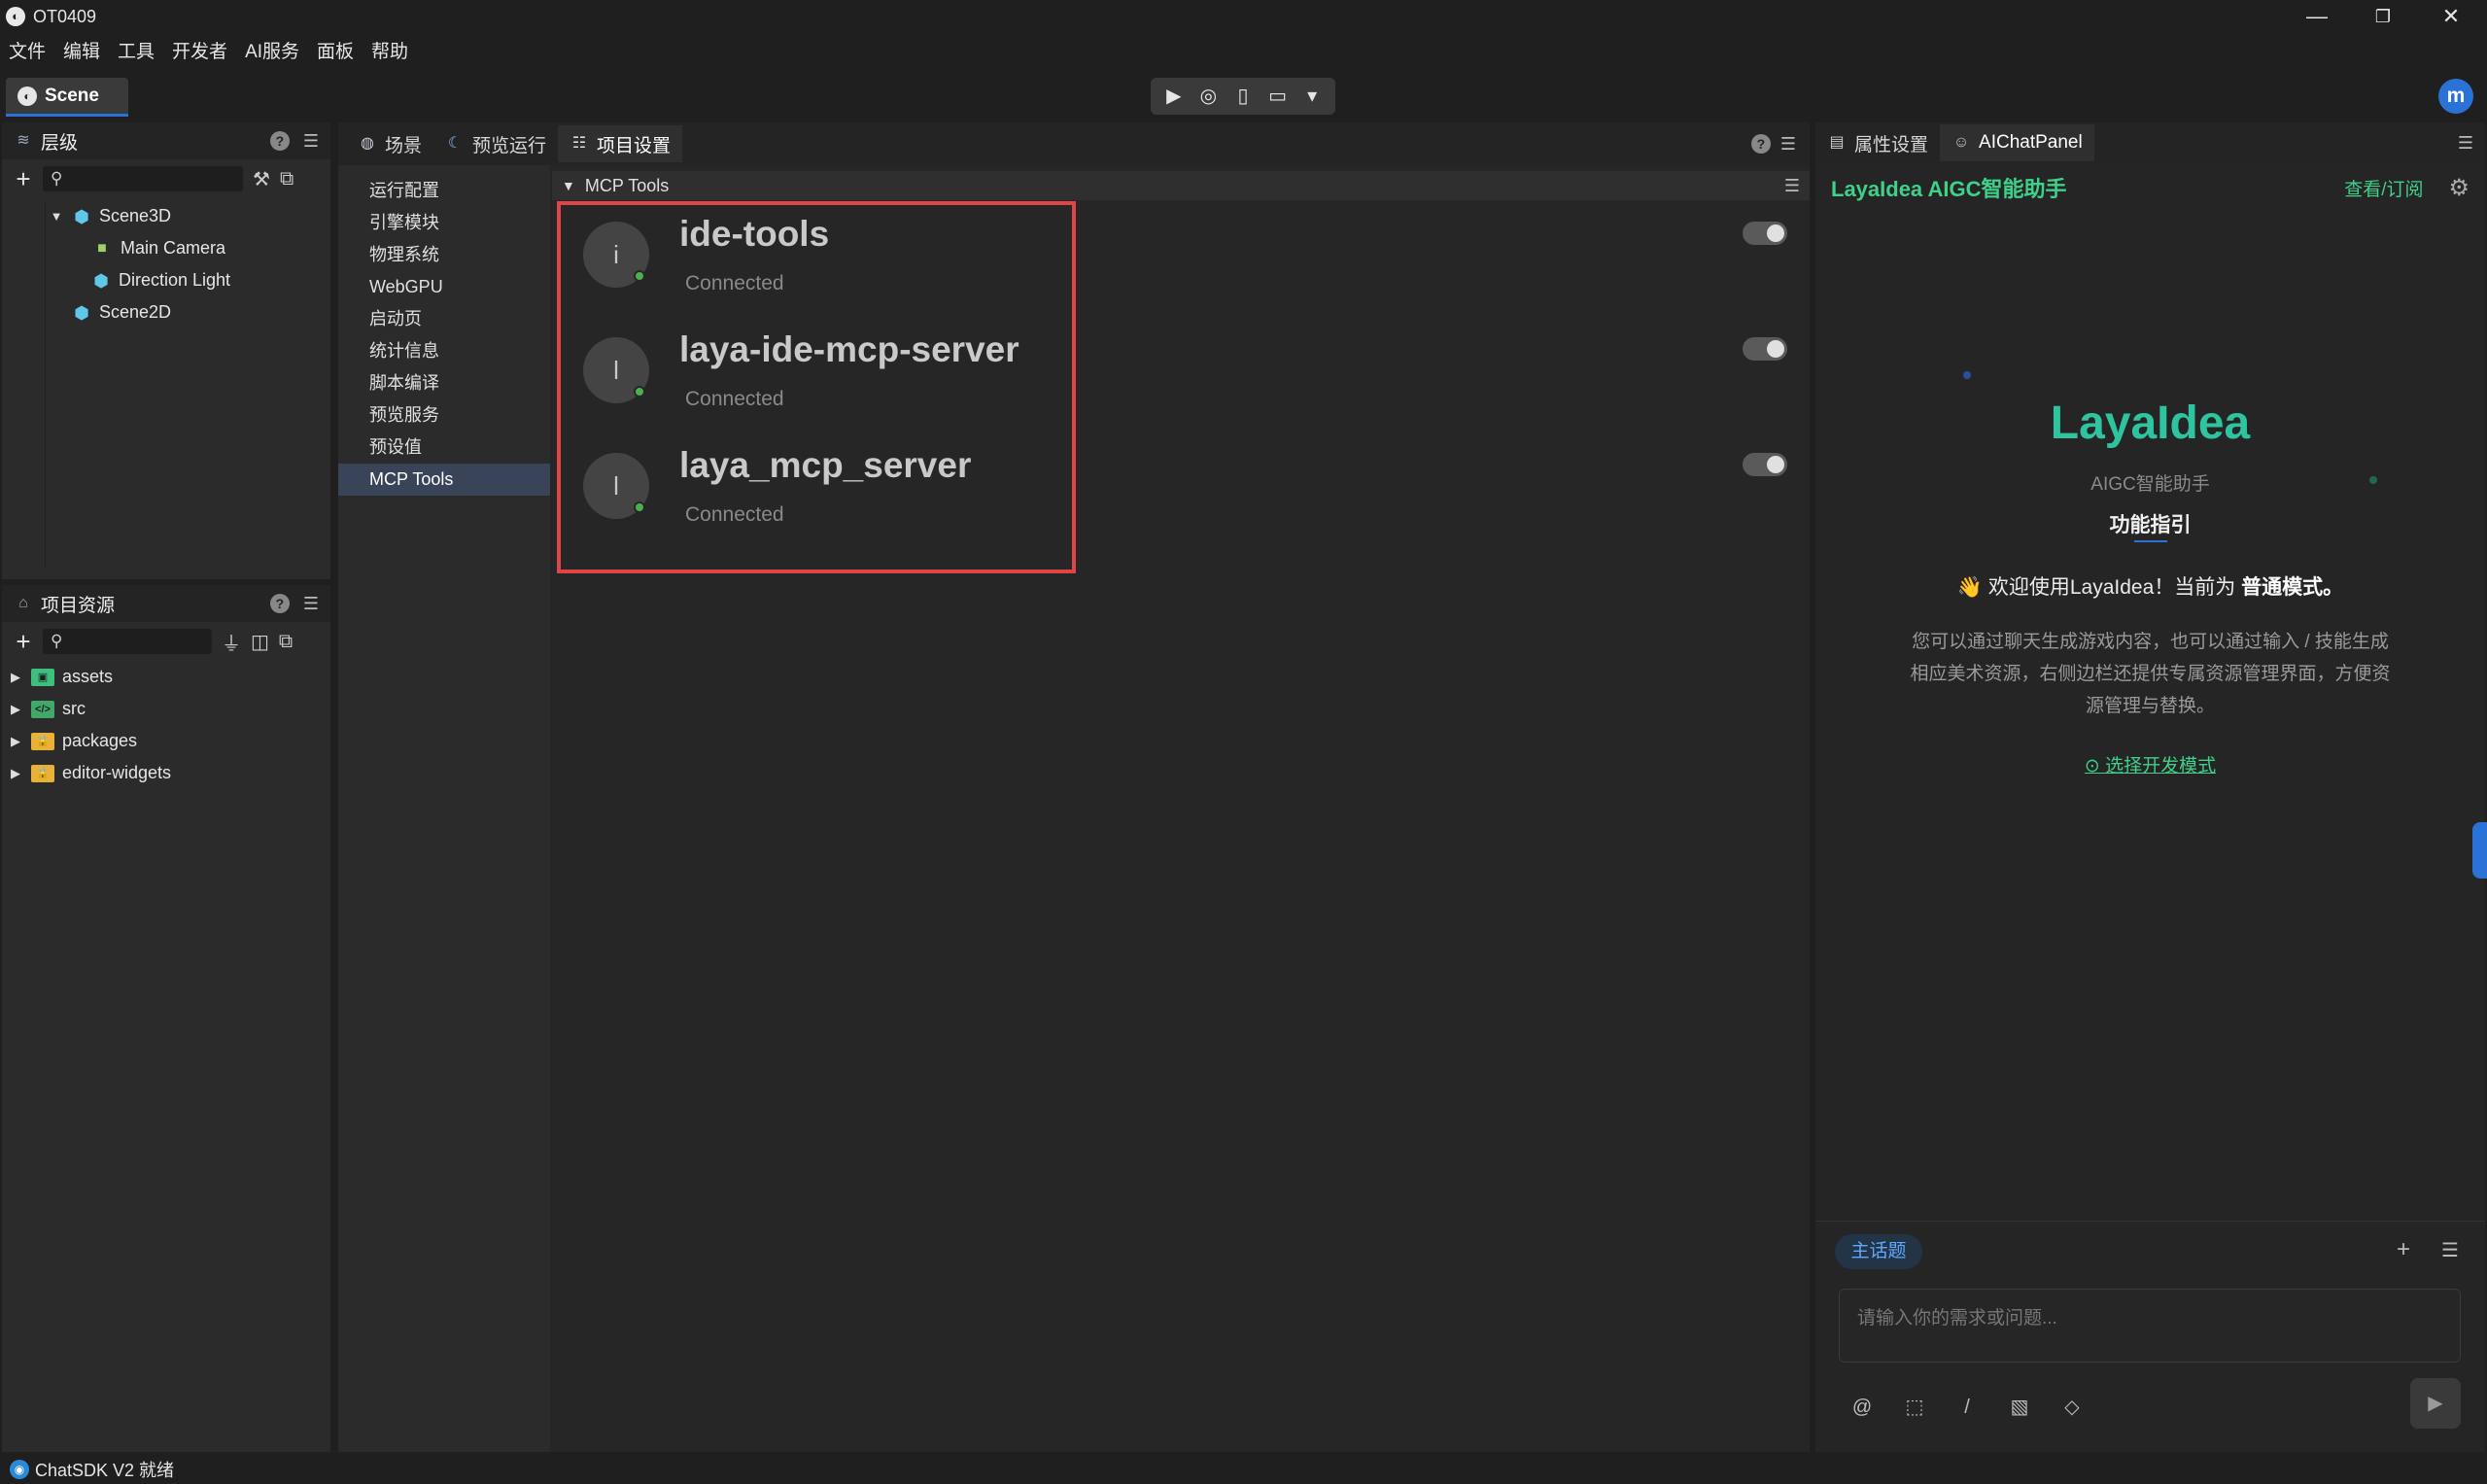 This screenshot has height=1484, width=2487. Describe the element at coordinates (27, 52) in the screenshot. I see `menu-file: 文件` at that location.